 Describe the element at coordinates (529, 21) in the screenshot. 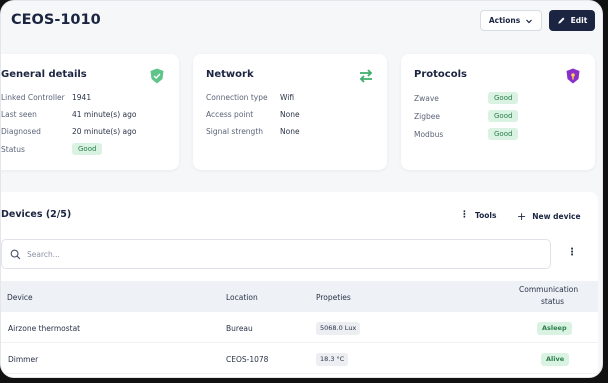

I see `chevron-down-icon` at that location.